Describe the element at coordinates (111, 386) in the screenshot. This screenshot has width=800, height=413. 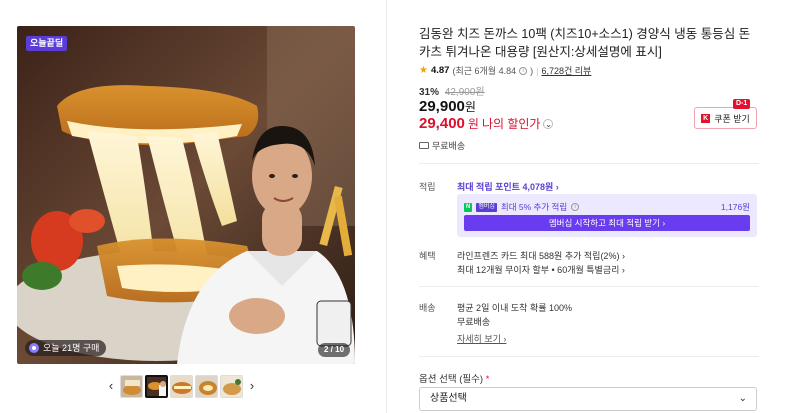
I see `thumbnail-prev-button: ‹` at that location.